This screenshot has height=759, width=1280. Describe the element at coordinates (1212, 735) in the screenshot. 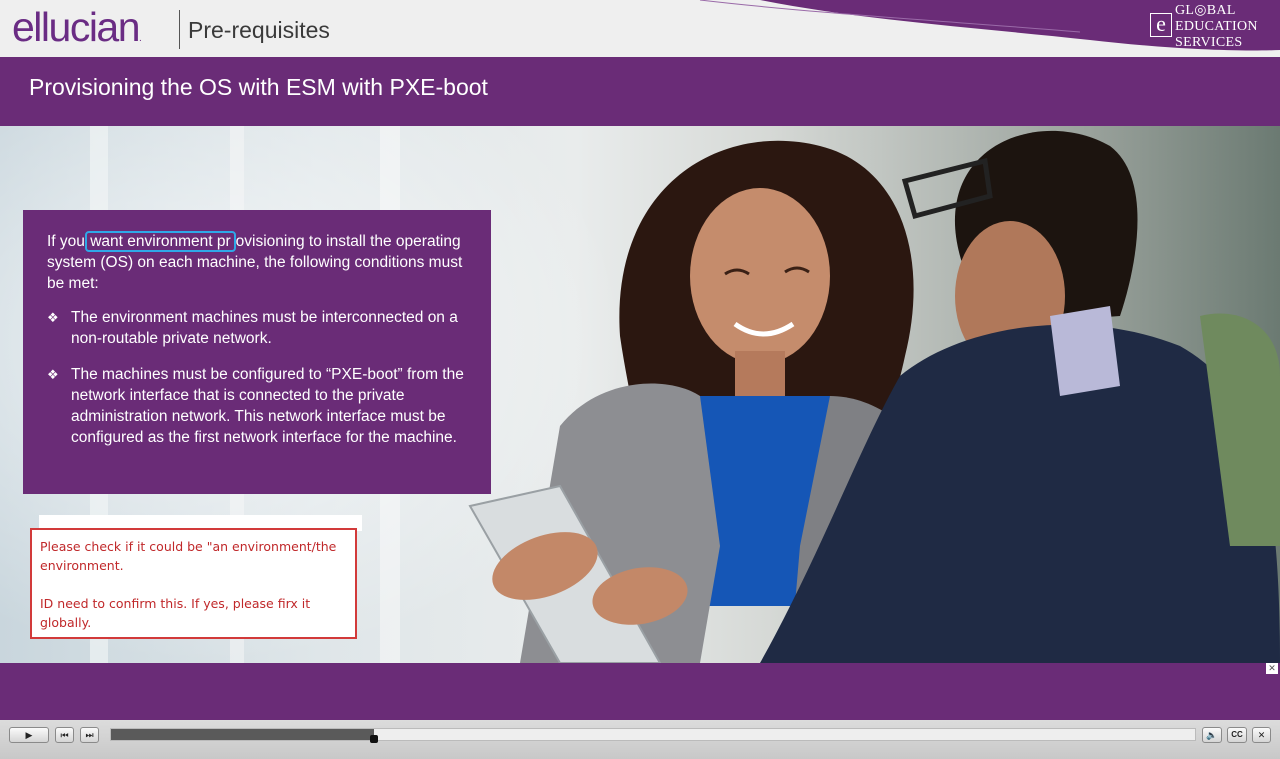

I see `volume-icon: 🔈` at that location.